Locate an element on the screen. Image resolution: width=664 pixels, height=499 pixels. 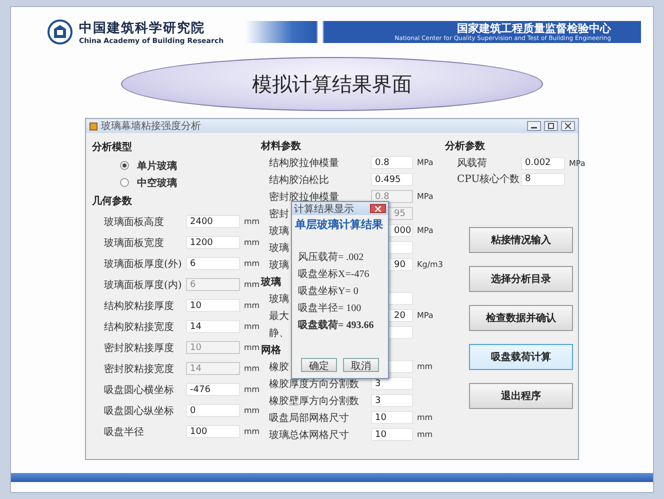
input-field: 0.495 is located at coordinates (392, 179).